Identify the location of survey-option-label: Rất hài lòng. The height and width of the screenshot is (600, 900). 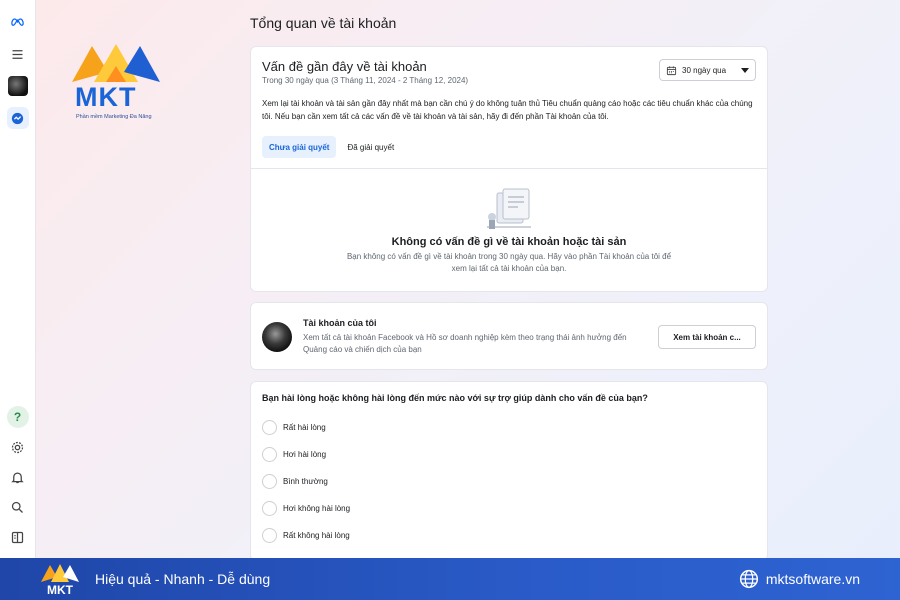
(304, 427).